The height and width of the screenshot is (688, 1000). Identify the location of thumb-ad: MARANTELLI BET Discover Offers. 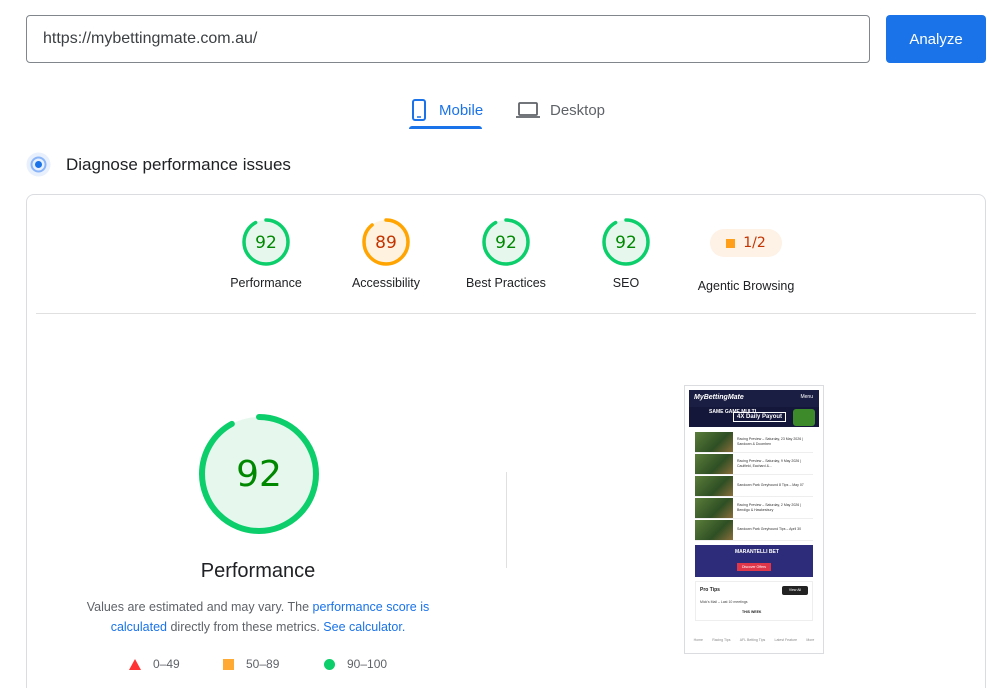
(754, 561).